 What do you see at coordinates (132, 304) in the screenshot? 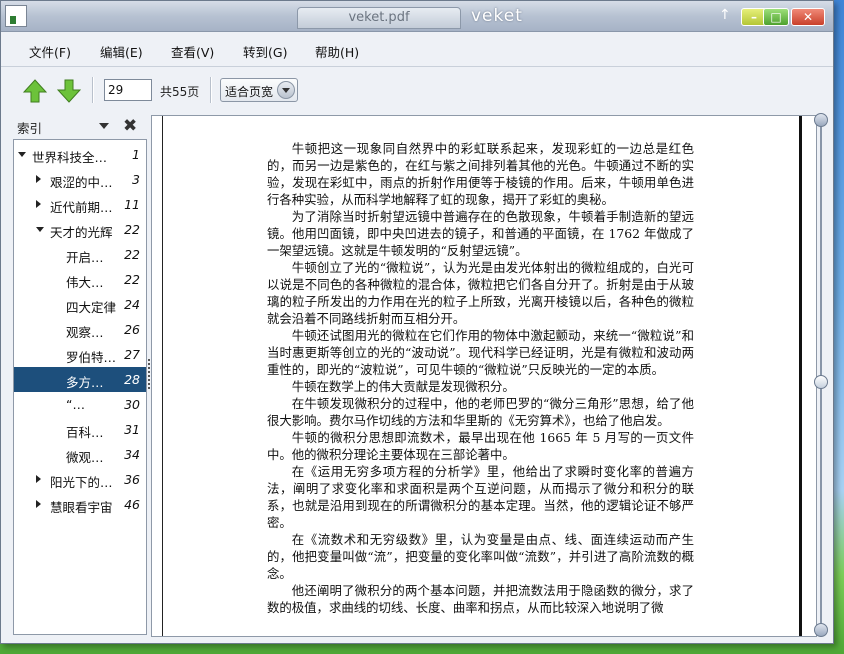
I see `tree-item-page: 24` at bounding box center [132, 304].